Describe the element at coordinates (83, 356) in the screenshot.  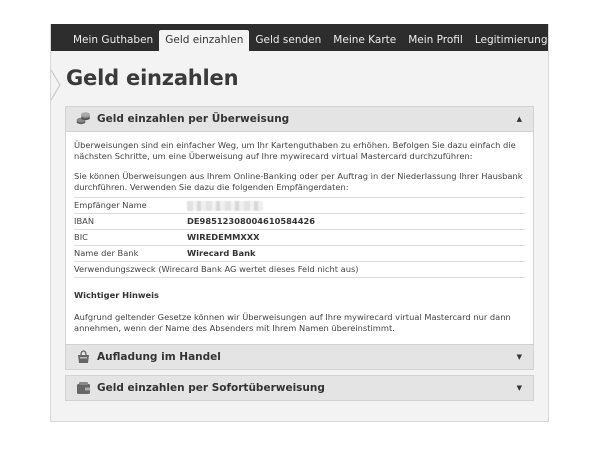
I see `shopping-bag-icon` at that location.